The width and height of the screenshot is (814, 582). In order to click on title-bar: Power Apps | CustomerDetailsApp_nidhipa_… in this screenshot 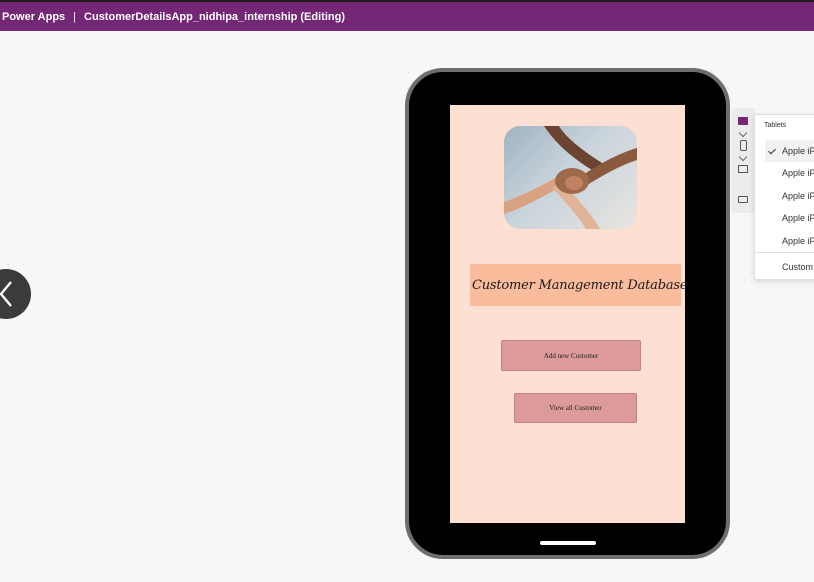, I will do `click(407, 15)`.